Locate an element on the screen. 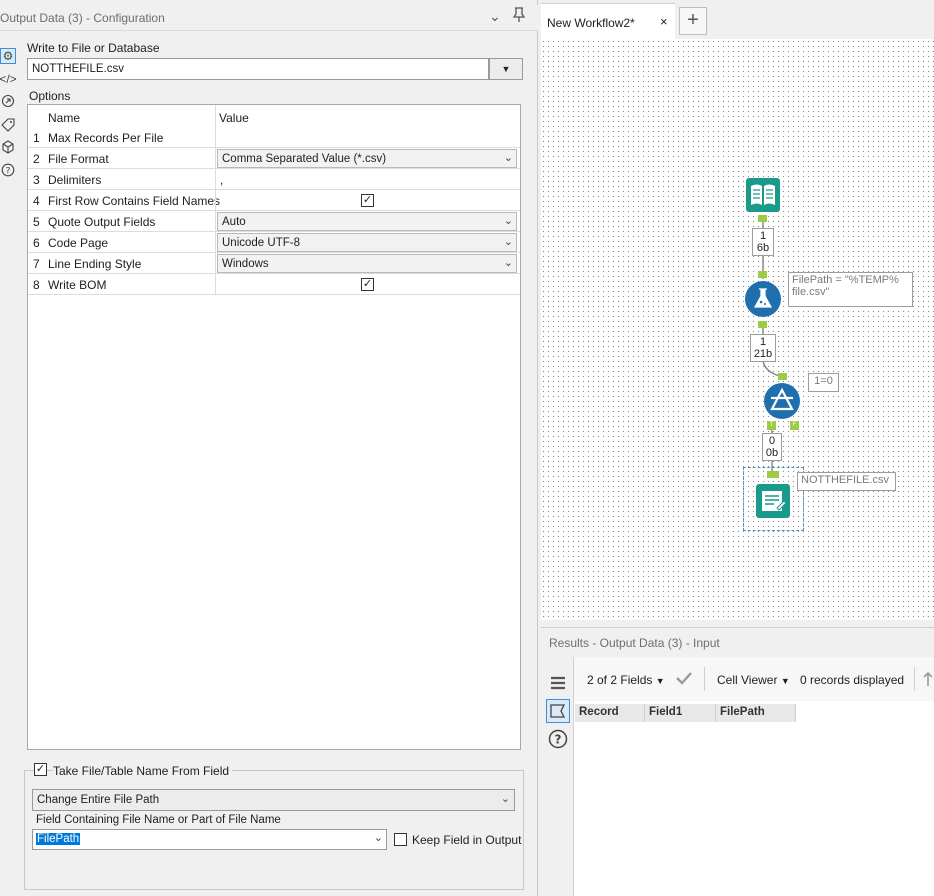 This screenshot has width=934, height=896. true-anchor: T is located at coordinates (771, 425).